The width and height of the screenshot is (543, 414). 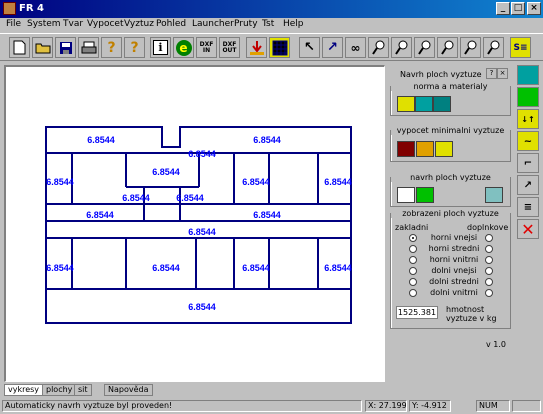 What do you see at coordinates (425, 149) in the screenshot?
I see `calc-icon` at bounding box center [425, 149].